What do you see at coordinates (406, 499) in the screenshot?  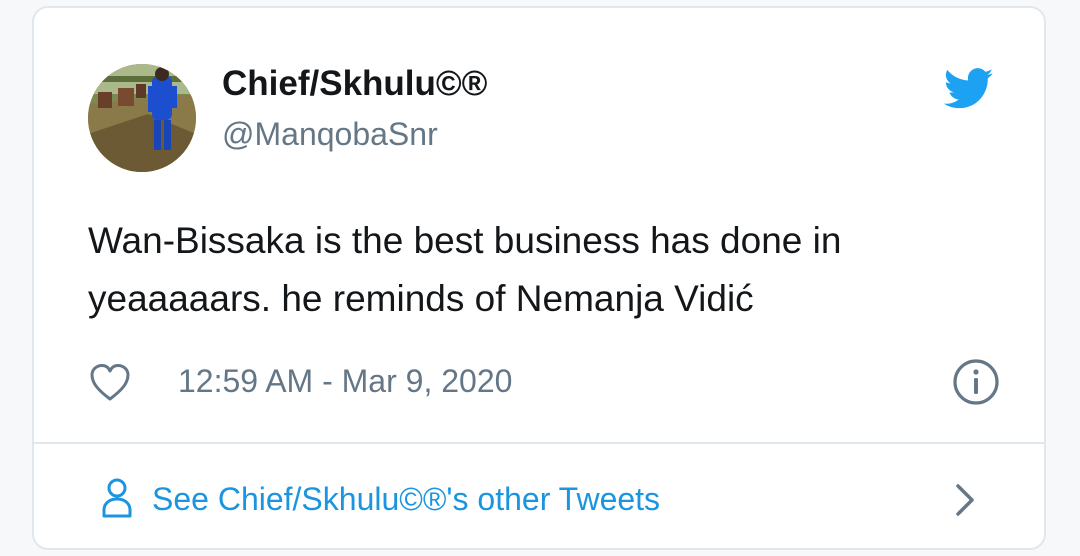 I see `other-tweets-label: See Chief/Skhulu©®'s other Tweets` at bounding box center [406, 499].